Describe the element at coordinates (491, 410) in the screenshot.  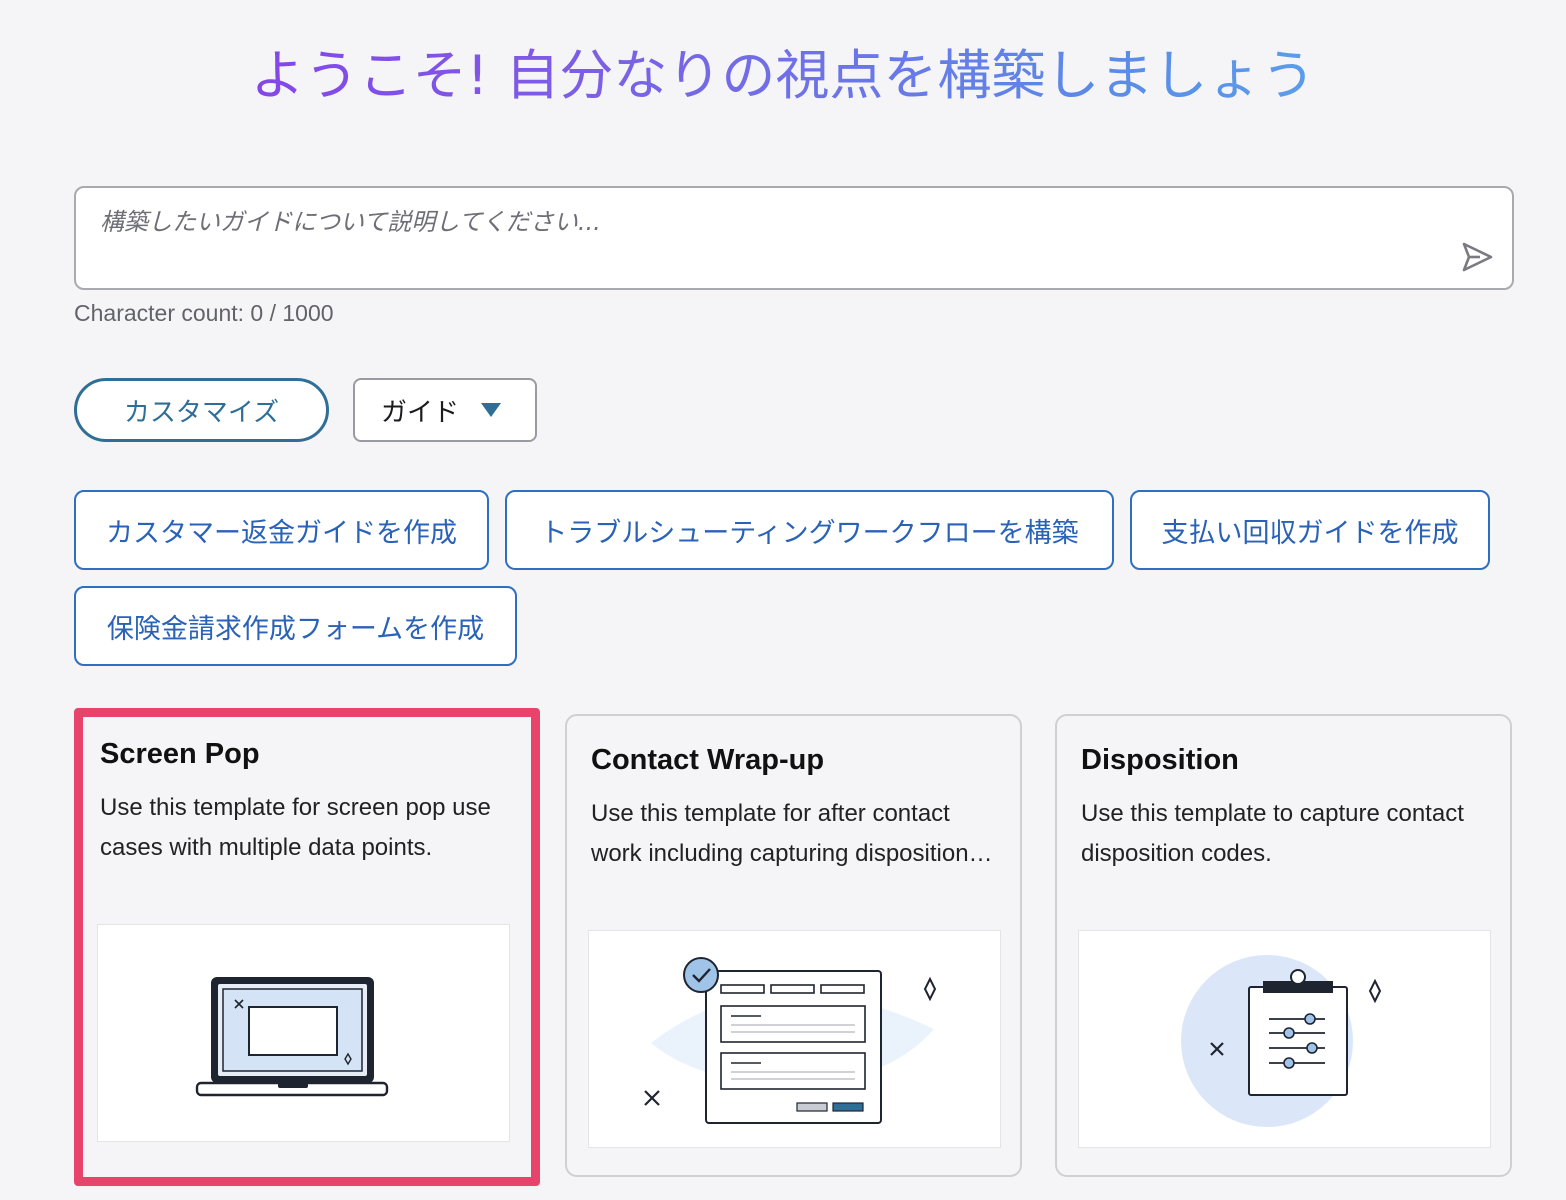
I see `chevron-down-icon` at that location.